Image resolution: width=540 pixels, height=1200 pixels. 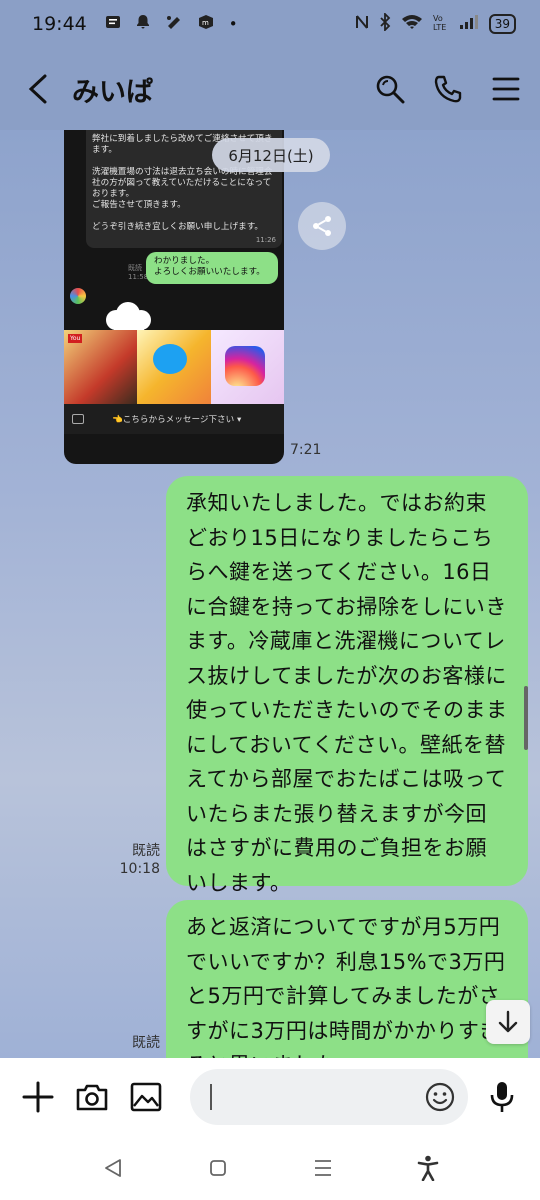 I want to click on chevron-left-icon, so click(x=37, y=89).